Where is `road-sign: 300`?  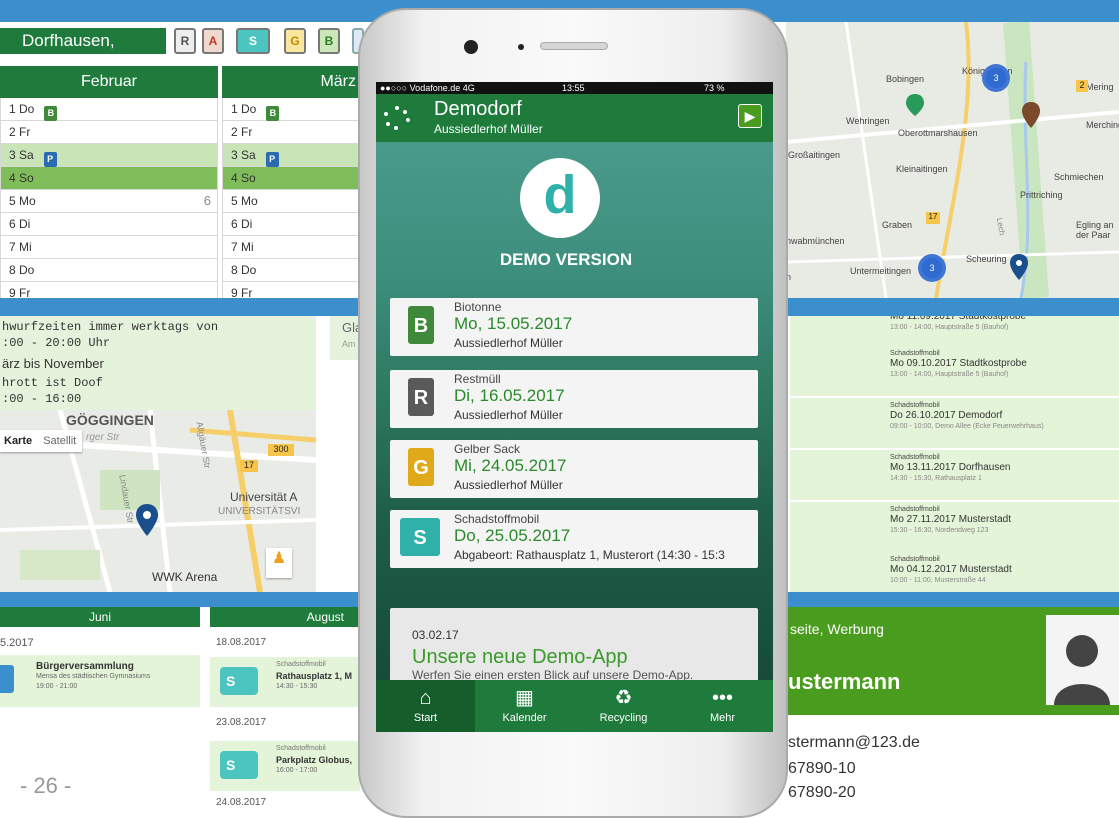 road-sign: 300 is located at coordinates (281, 450).